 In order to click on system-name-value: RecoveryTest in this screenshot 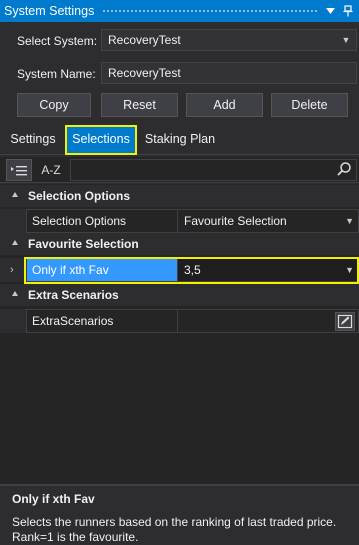, I will do `click(144, 73)`.